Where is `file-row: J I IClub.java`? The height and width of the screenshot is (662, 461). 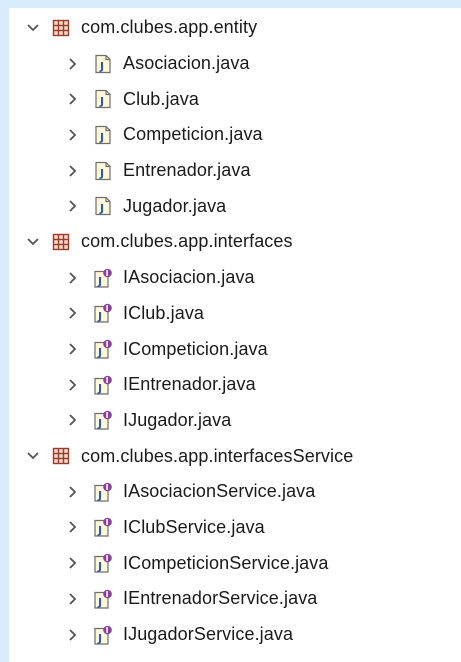
file-row: J I IClub.java is located at coordinates (235, 314).